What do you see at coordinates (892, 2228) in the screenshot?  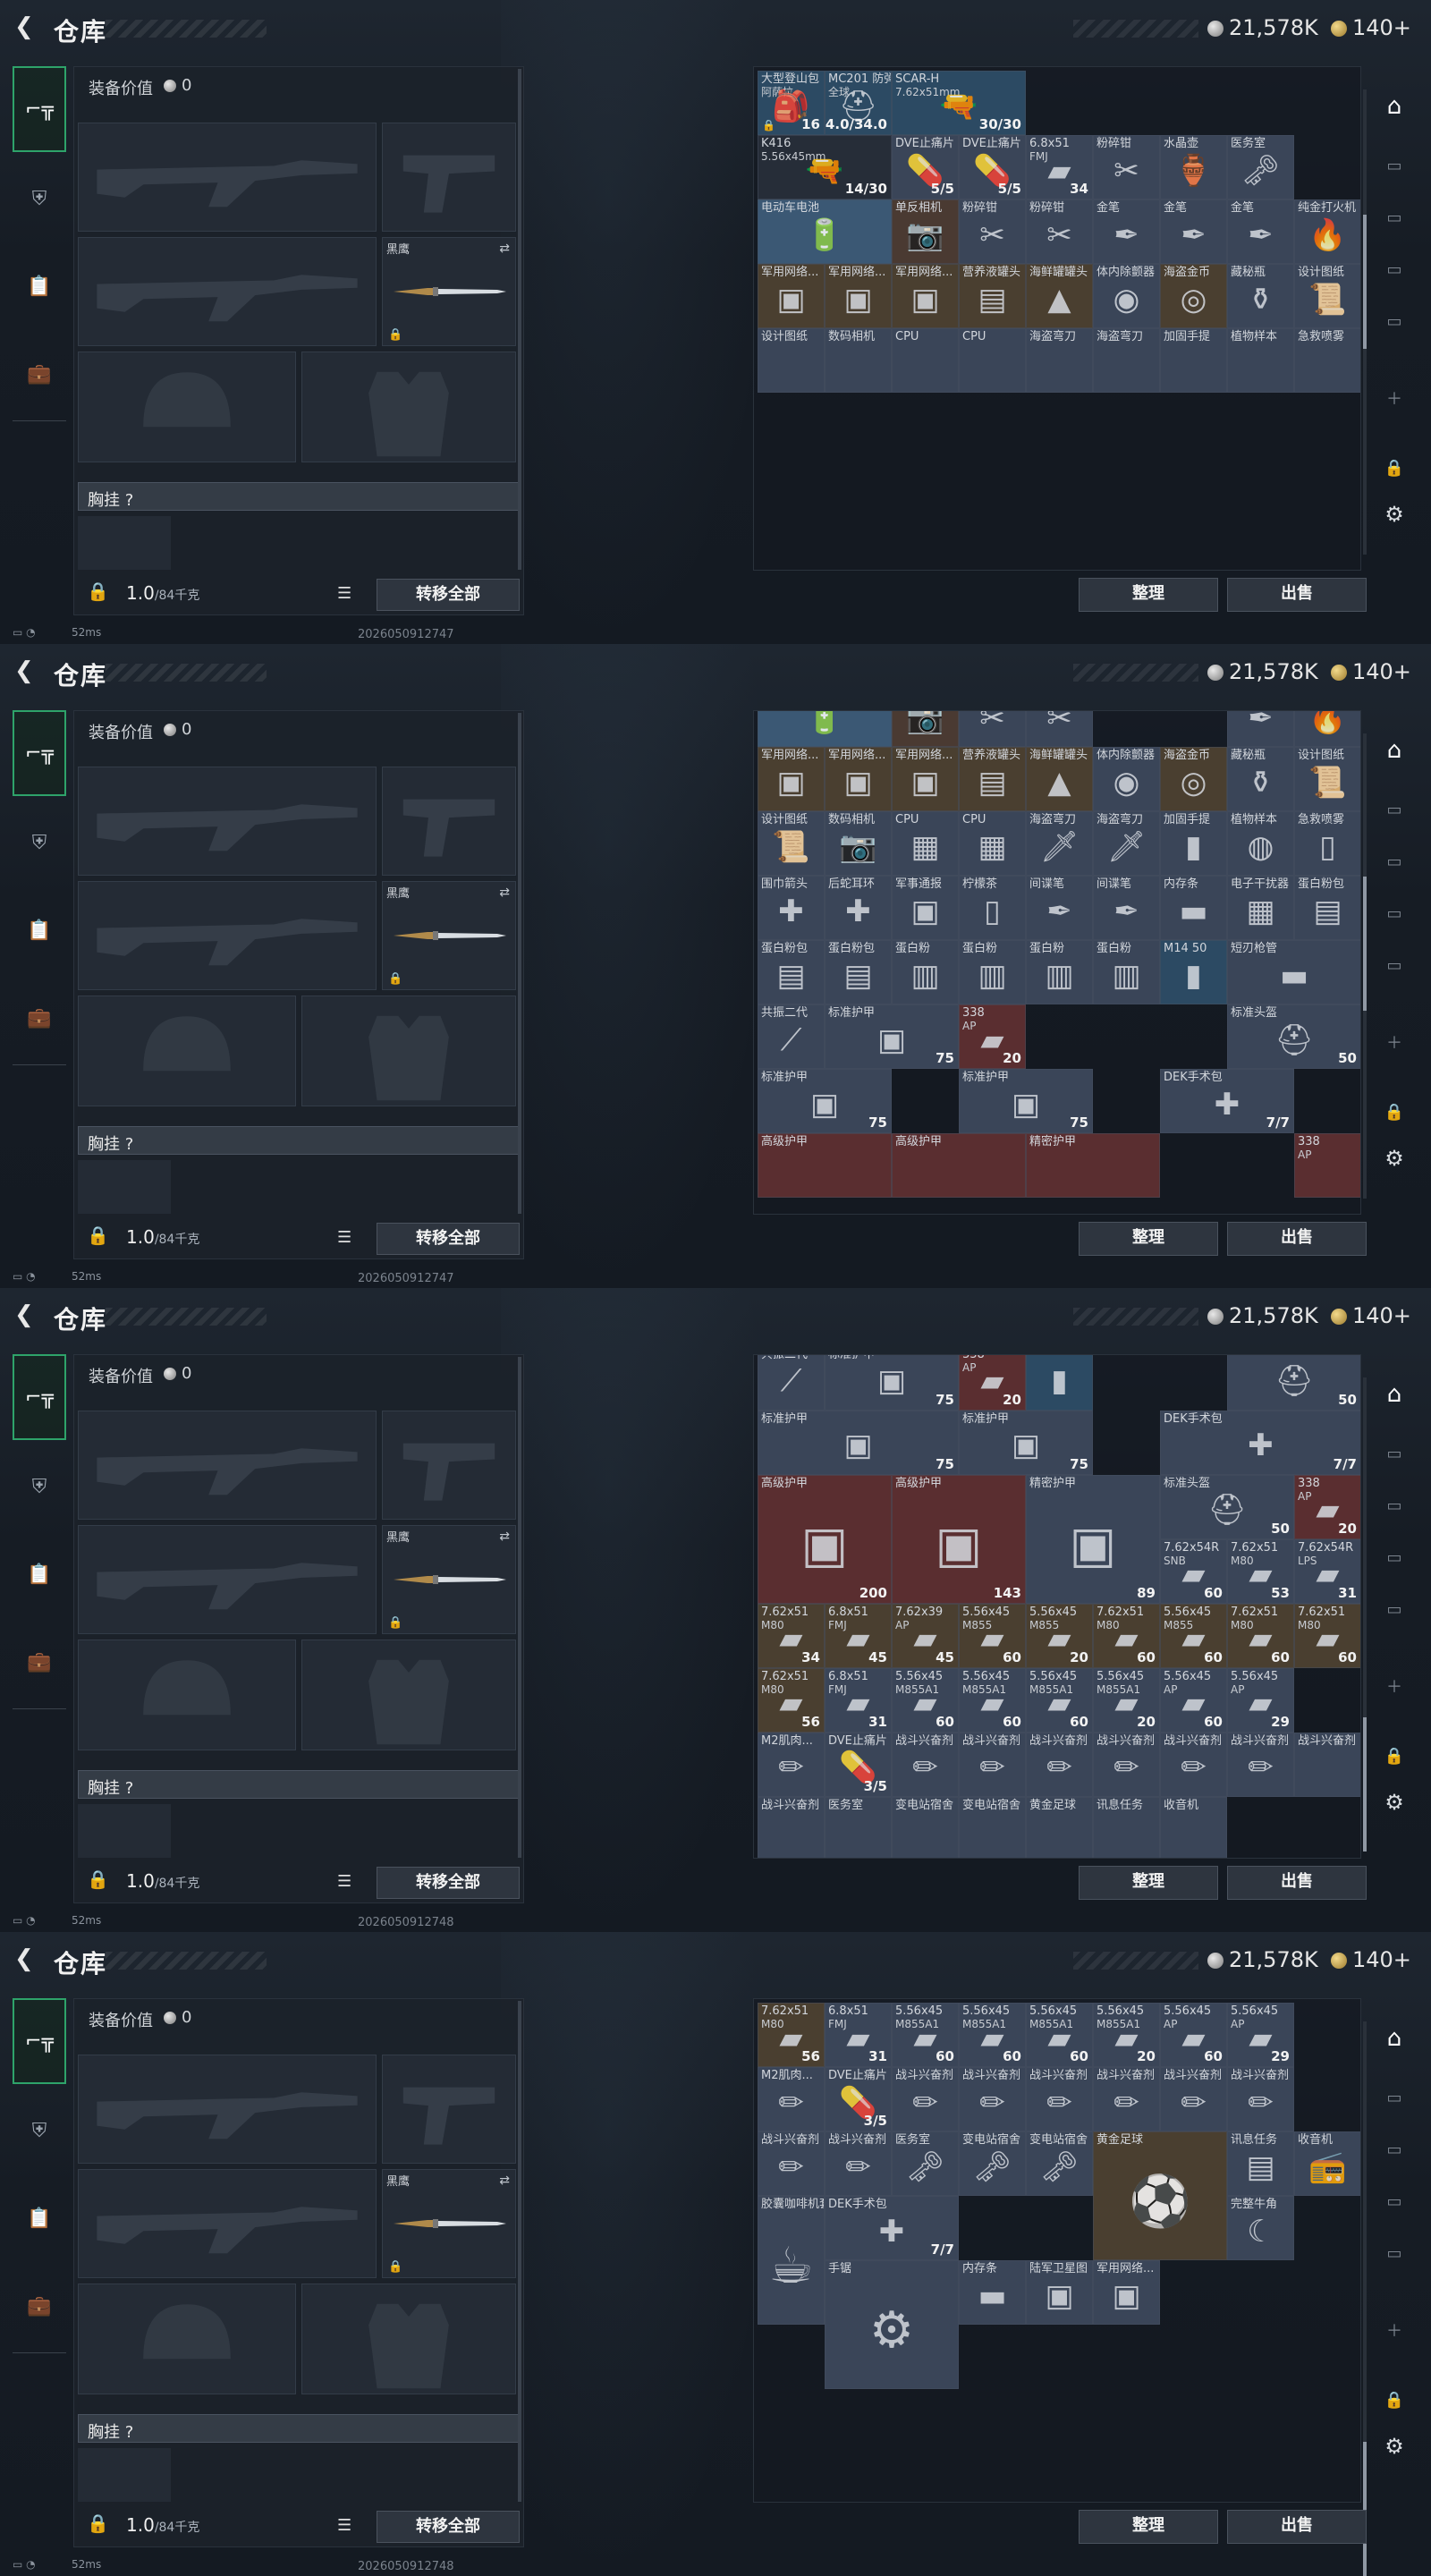 I see `stash-item: DEK手术包 ✚ 7/7` at bounding box center [892, 2228].